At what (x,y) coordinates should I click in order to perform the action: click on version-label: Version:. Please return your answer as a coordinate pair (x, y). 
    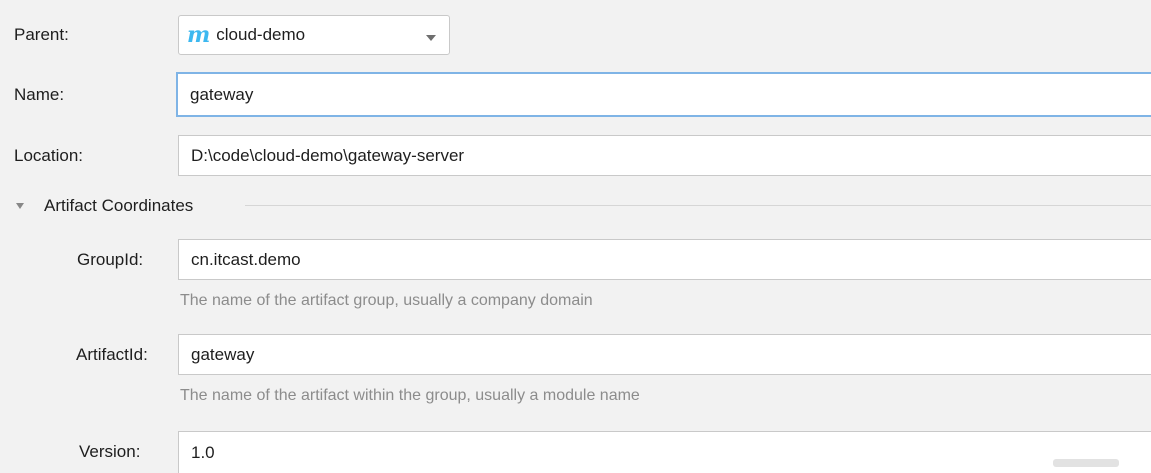
    Looking at the image, I should click on (110, 451).